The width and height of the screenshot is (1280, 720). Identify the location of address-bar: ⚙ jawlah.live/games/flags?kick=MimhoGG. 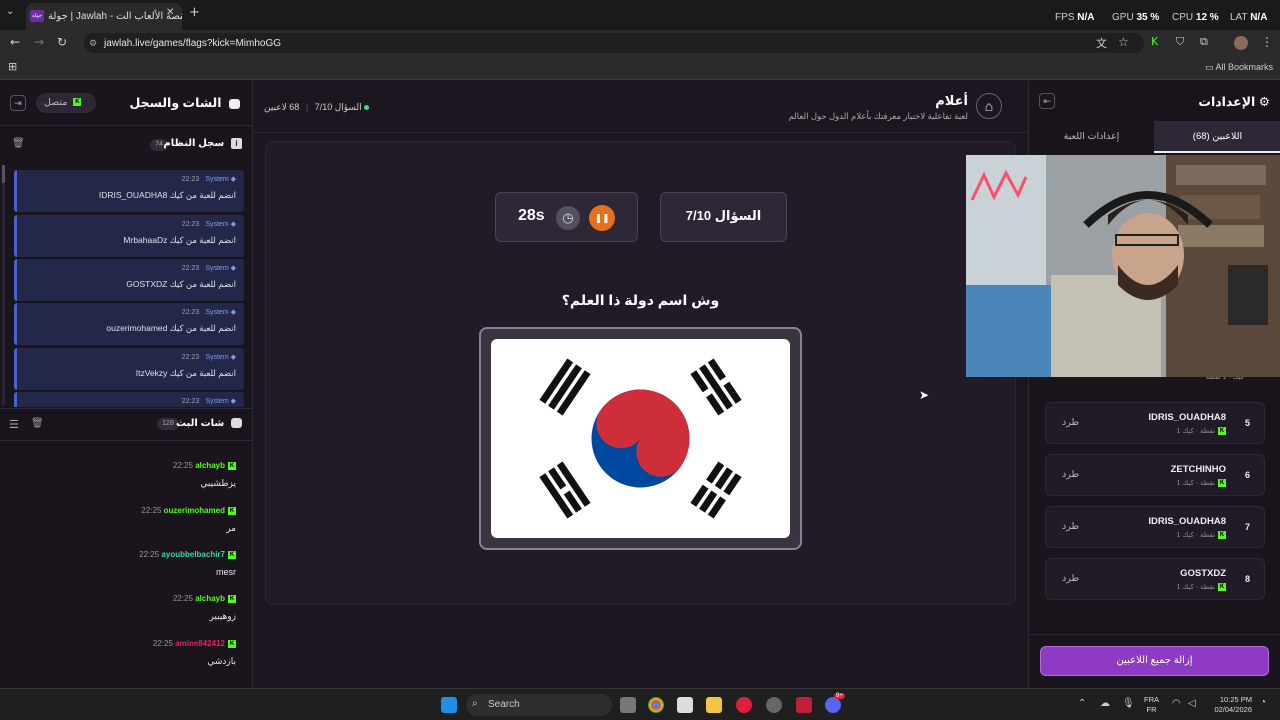
(614, 43).